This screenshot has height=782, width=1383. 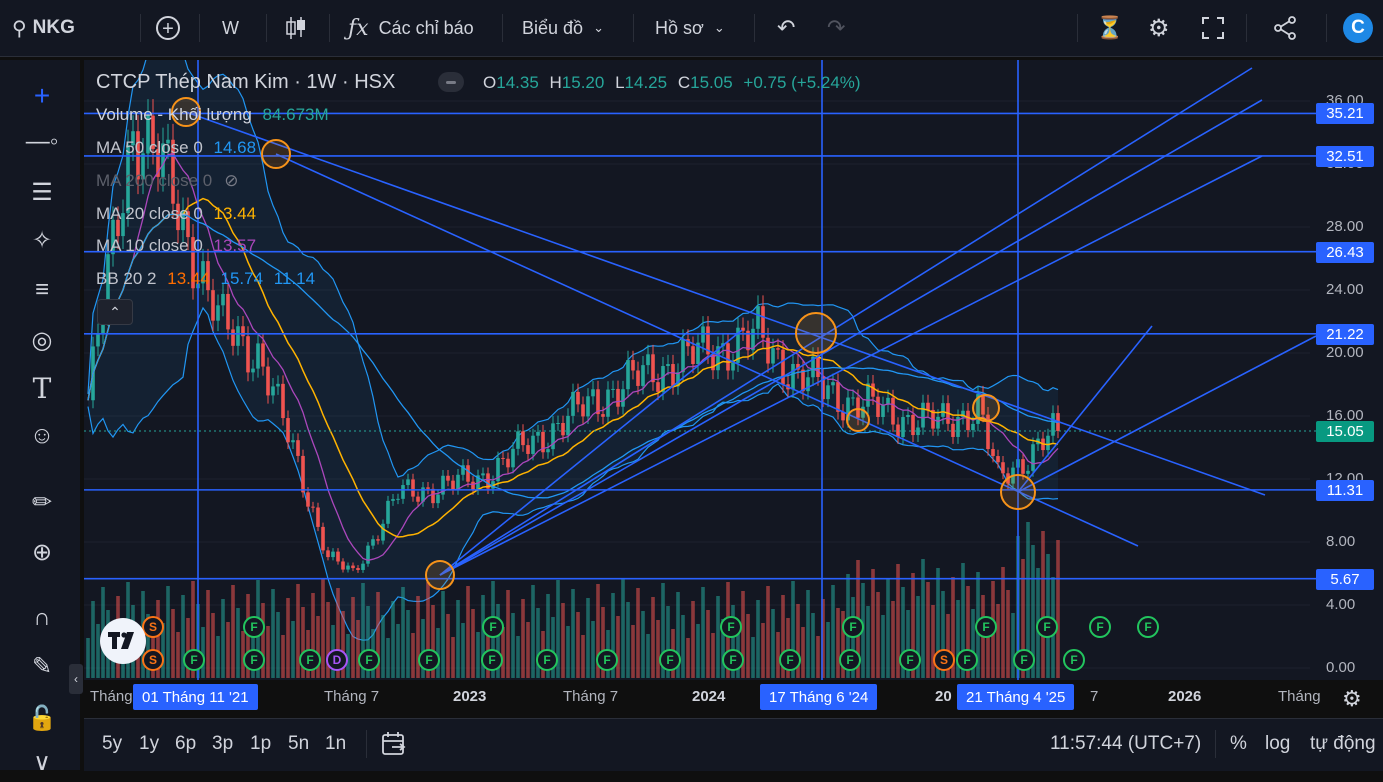 What do you see at coordinates (298, 744) in the screenshot?
I see `range-5d-button: 5n` at bounding box center [298, 744].